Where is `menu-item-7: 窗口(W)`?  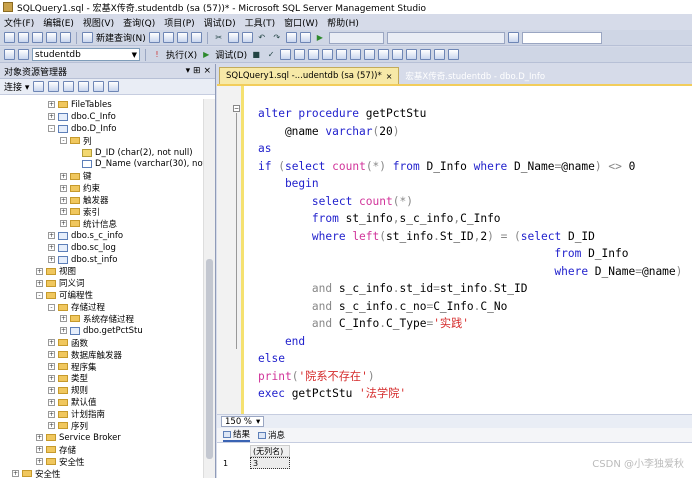
menu-item-7: 窗口(W) is located at coordinates (301, 22).